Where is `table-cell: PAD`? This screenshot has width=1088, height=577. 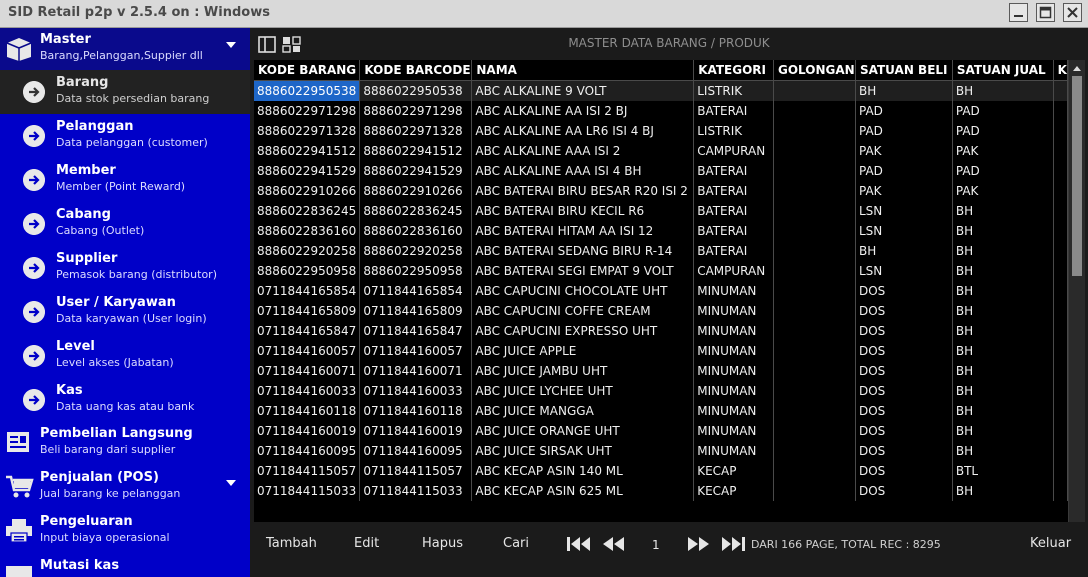 table-cell: PAD is located at coordinates (904, 171).